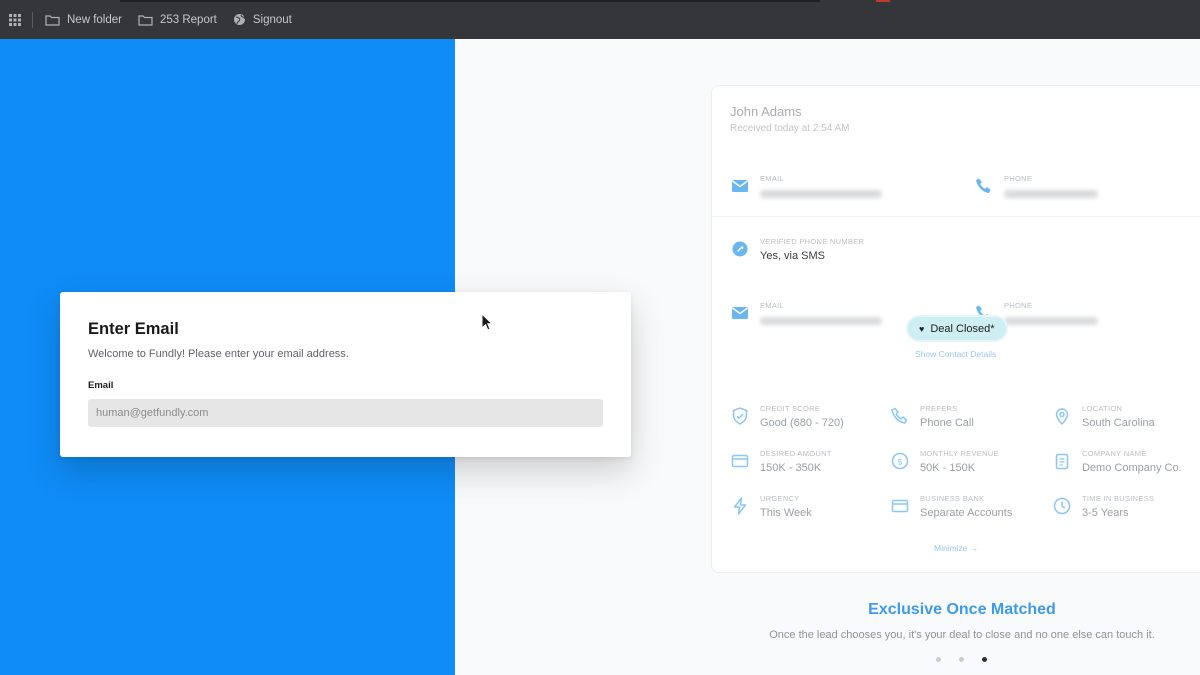 The height and width of the screenshot is (675, 1200). I want to click on detail-time-in-business: TIME IN BUSINESS 3-5 Years, so click(1103, 506).